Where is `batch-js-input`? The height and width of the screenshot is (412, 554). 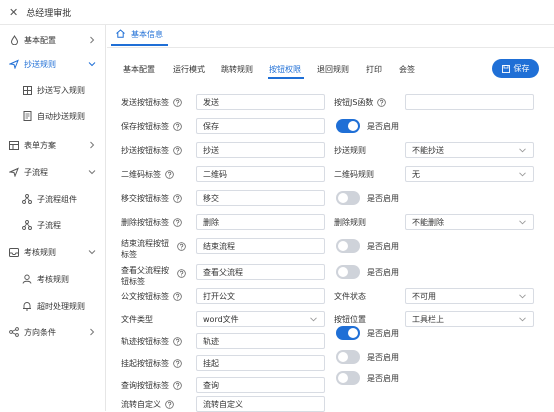
batch-js-input is located at coordinates (469, 102).